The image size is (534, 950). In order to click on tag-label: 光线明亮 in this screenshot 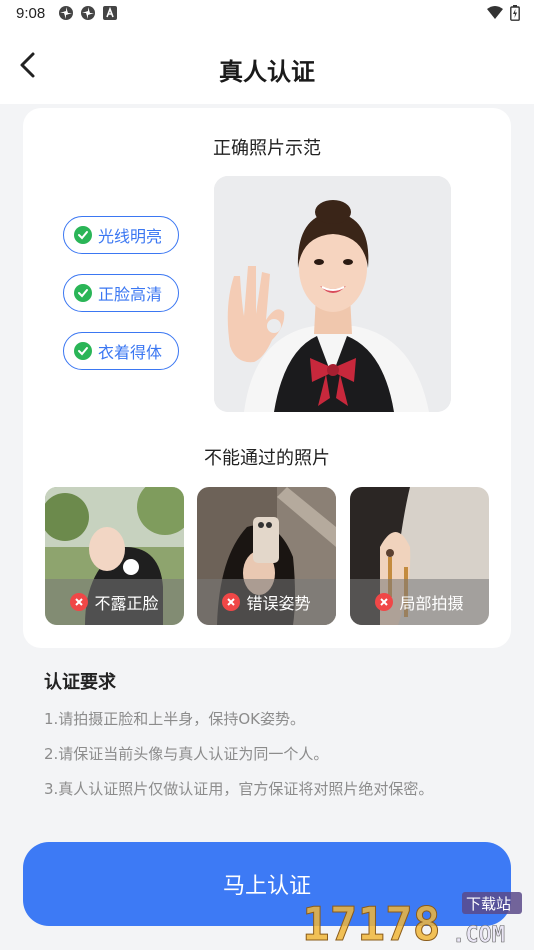, I will do `click(130, 236)`.